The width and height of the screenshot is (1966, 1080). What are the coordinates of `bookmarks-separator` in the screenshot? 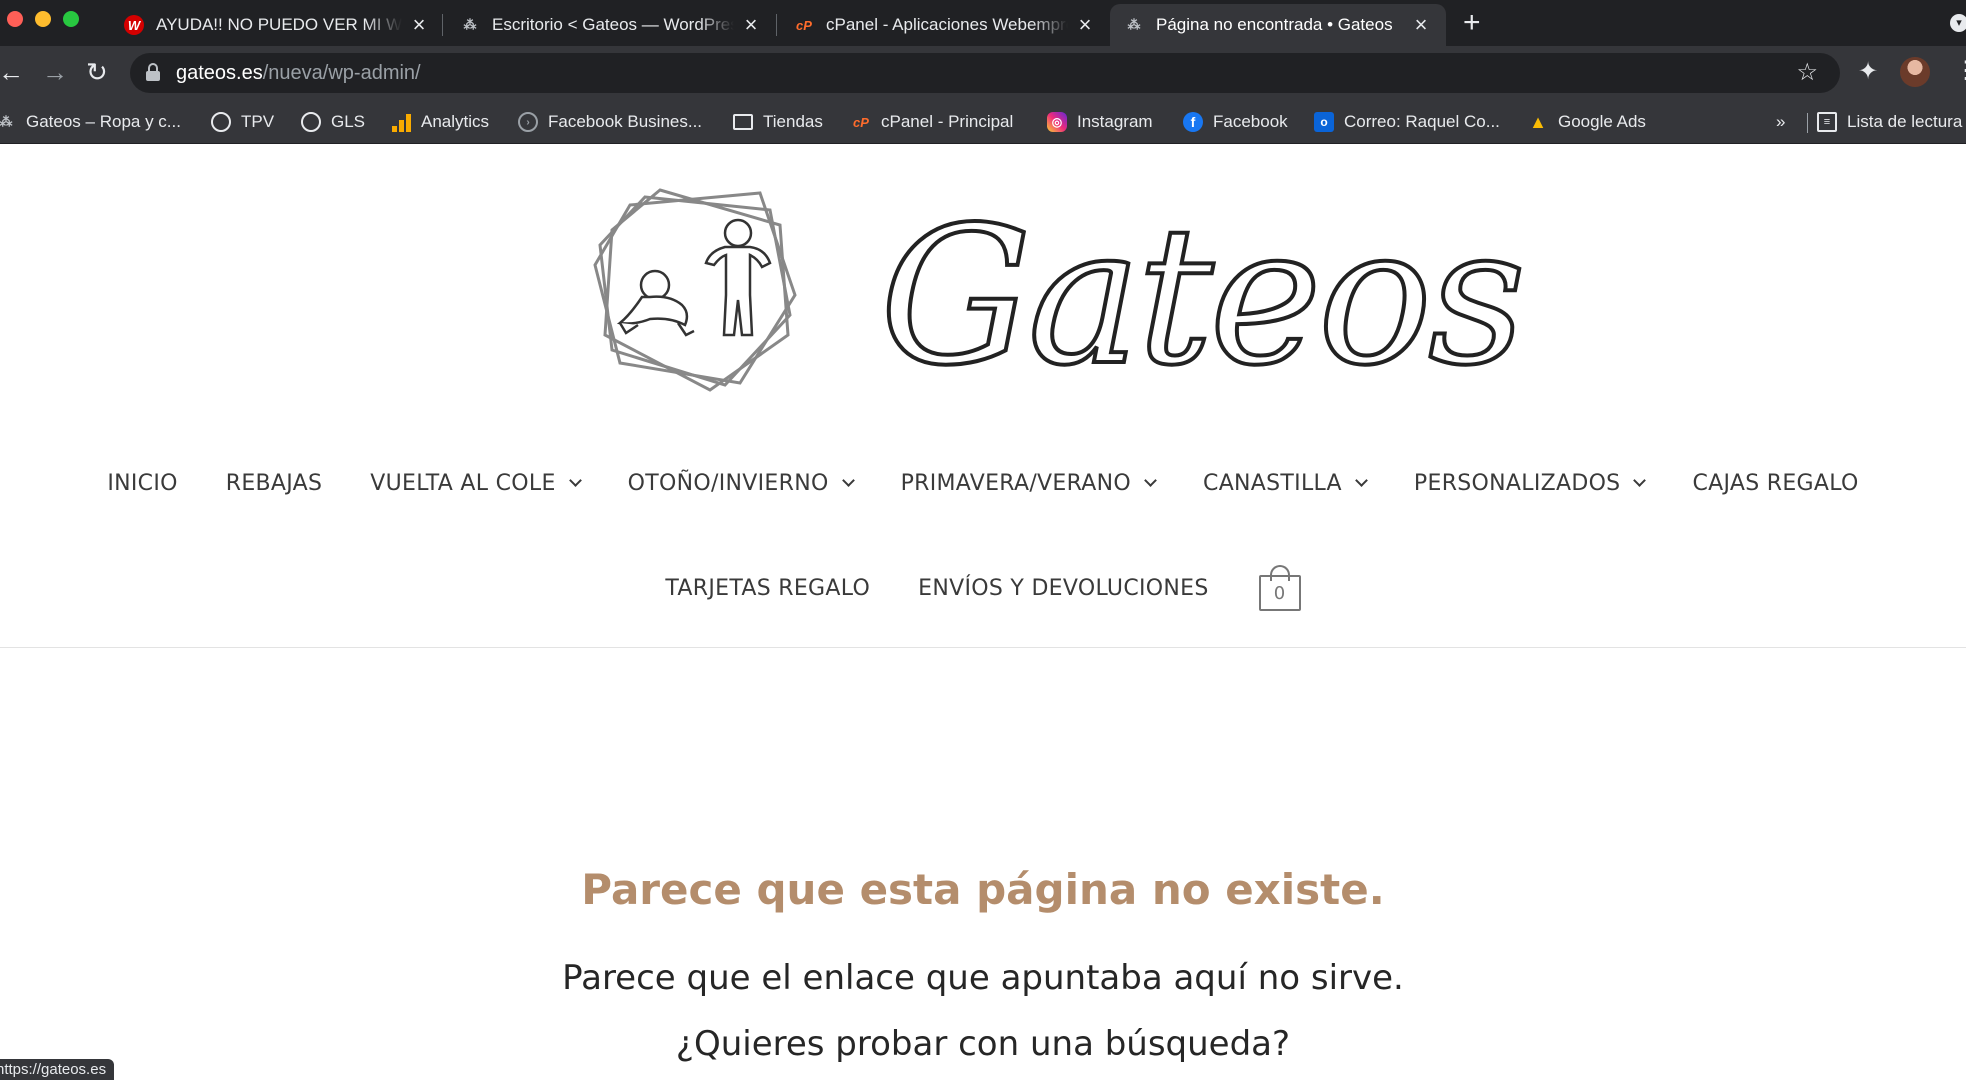 It's located at (1807, 123).